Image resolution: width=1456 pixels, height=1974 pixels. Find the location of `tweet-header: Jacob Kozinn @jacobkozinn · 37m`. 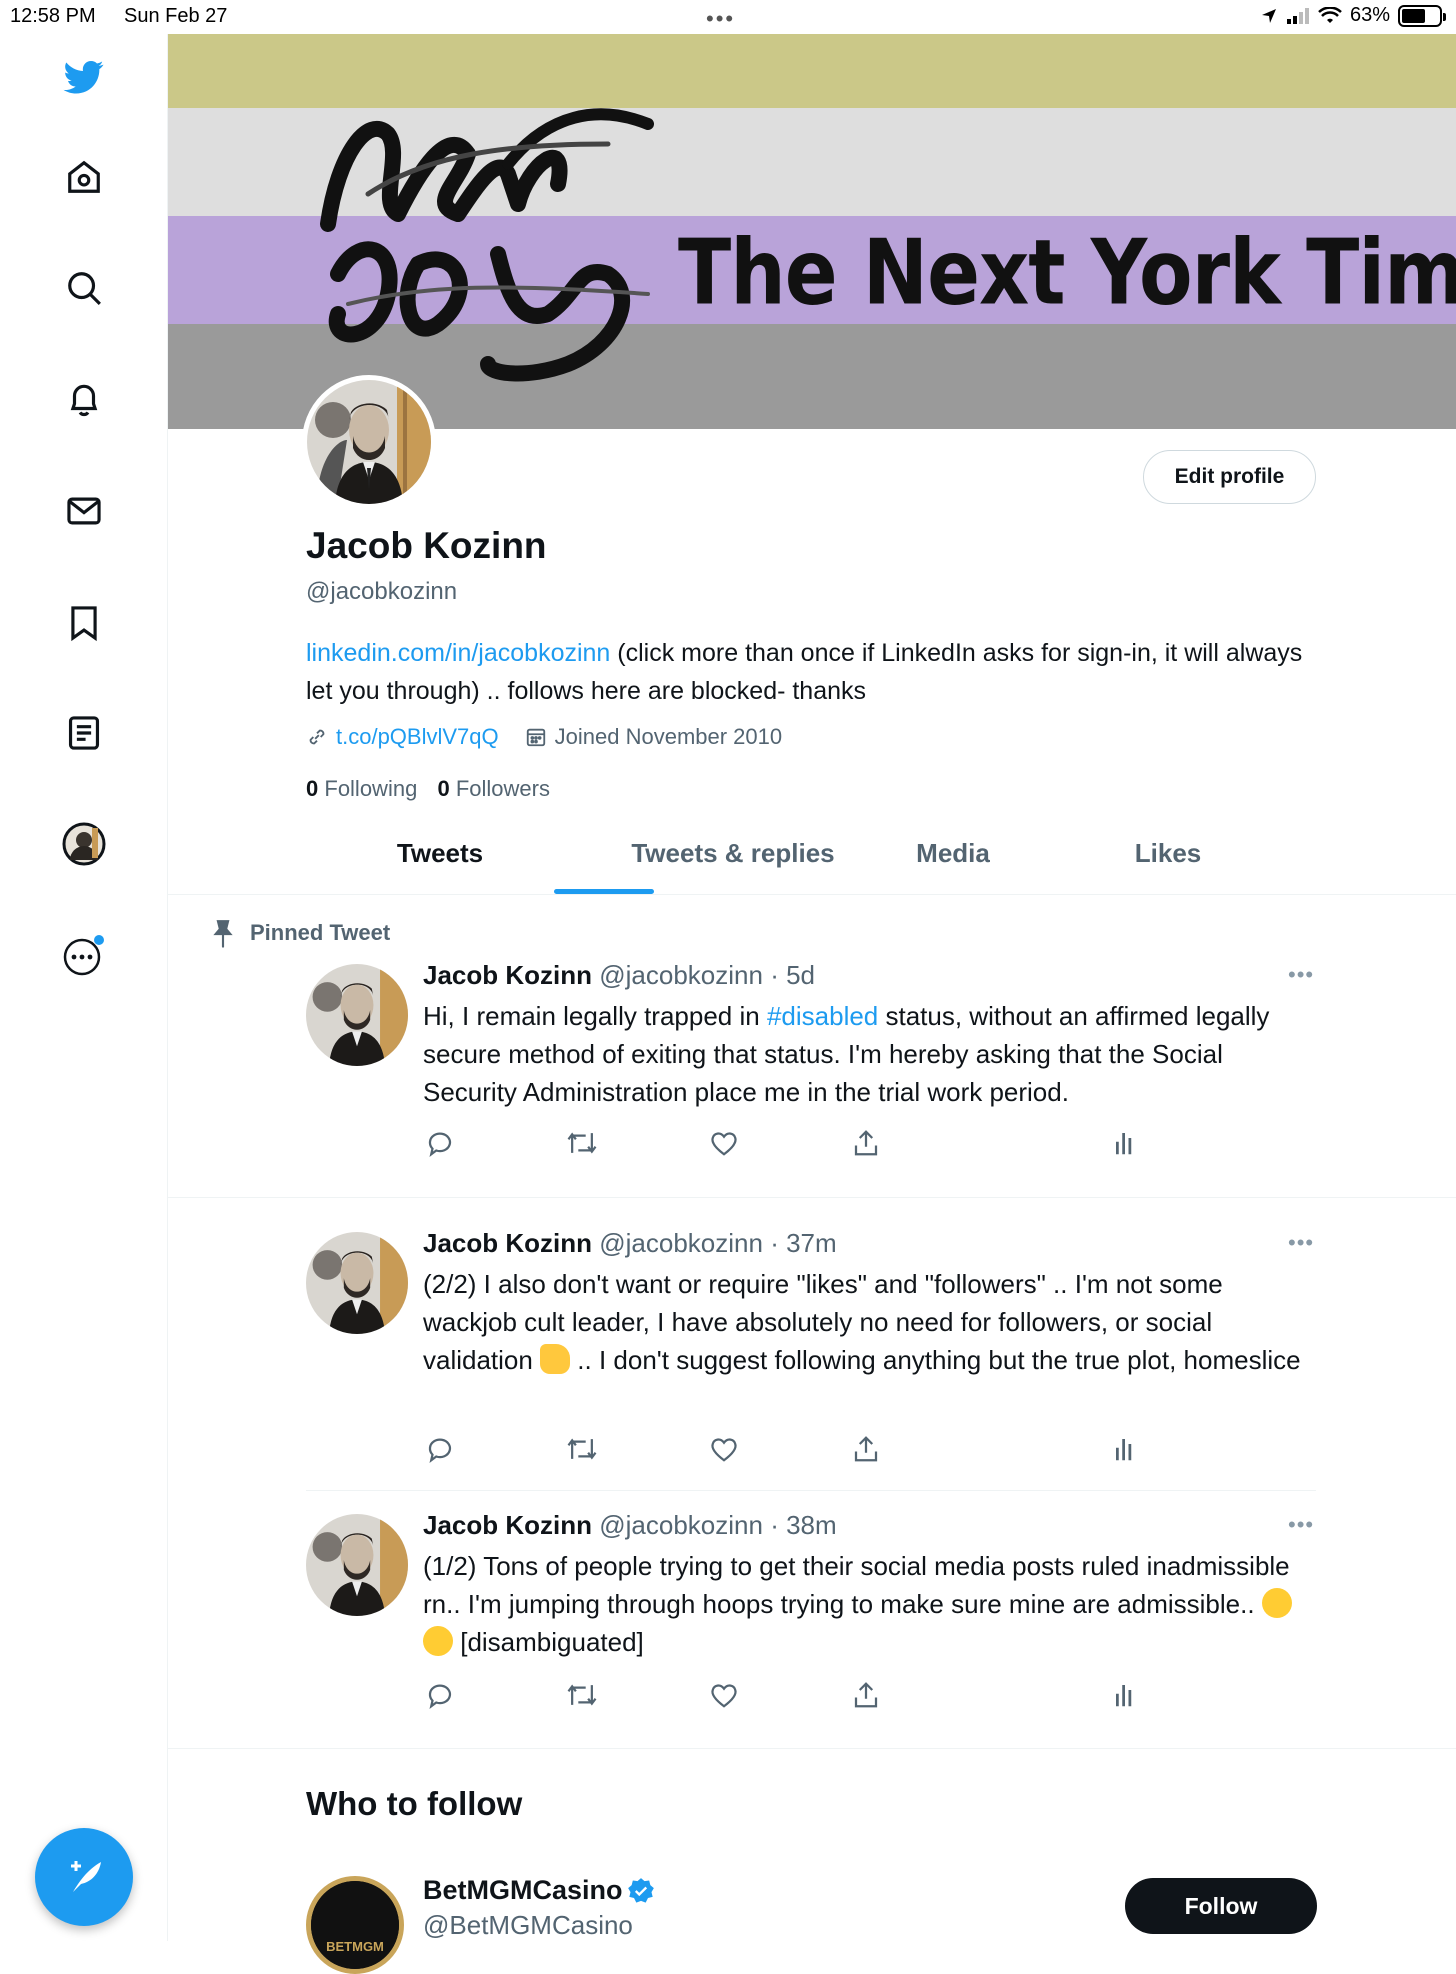

tweet-header: Jacob Kozinn @jacobkozinn · 37m is located at coordinates (630, 1243).